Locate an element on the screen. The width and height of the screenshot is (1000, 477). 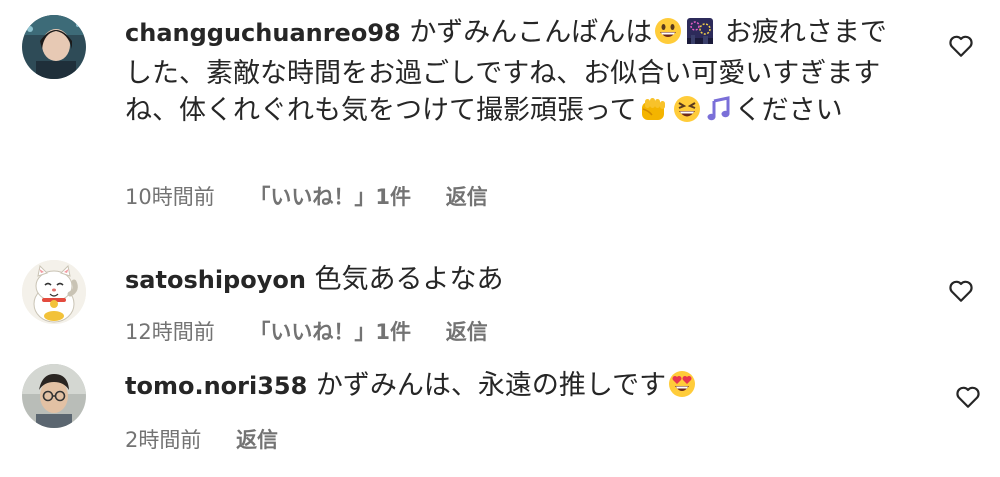
lucky-cat-avatar is located at coordinates (54, 292).